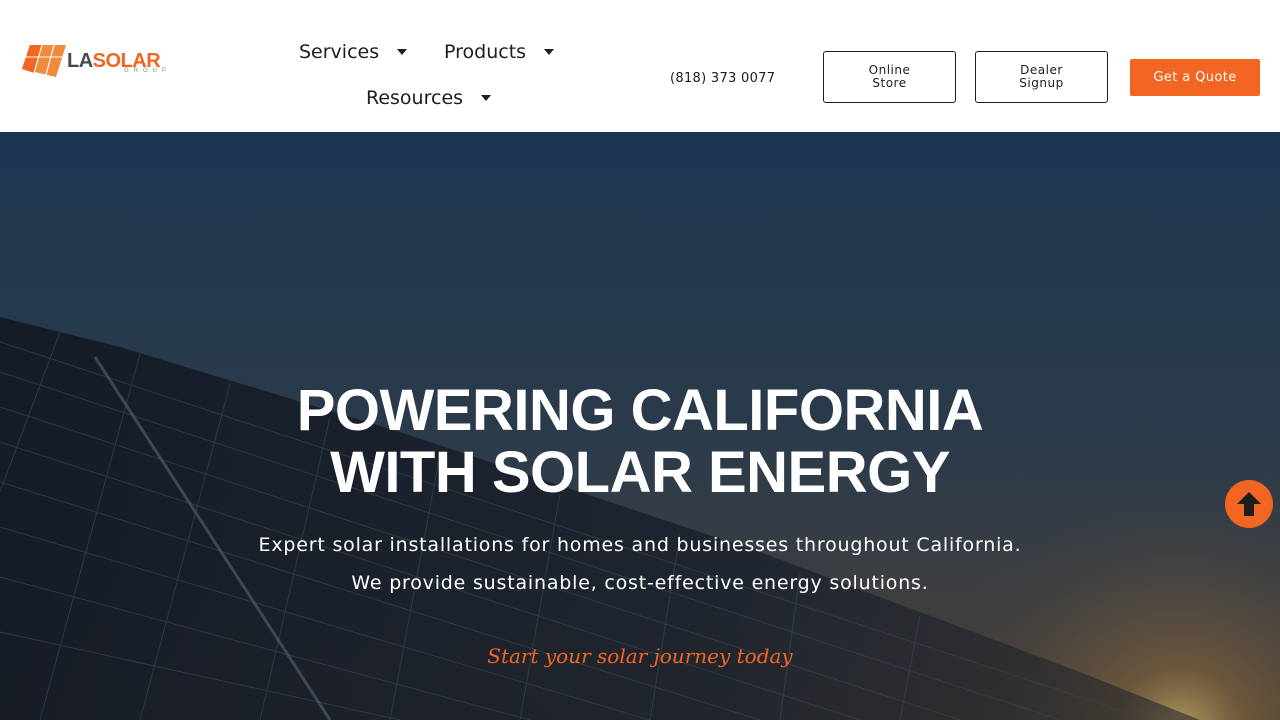 This screenshot has width=1280, height=720. I want to click on arrow-up-icon, so click(1249, 504).